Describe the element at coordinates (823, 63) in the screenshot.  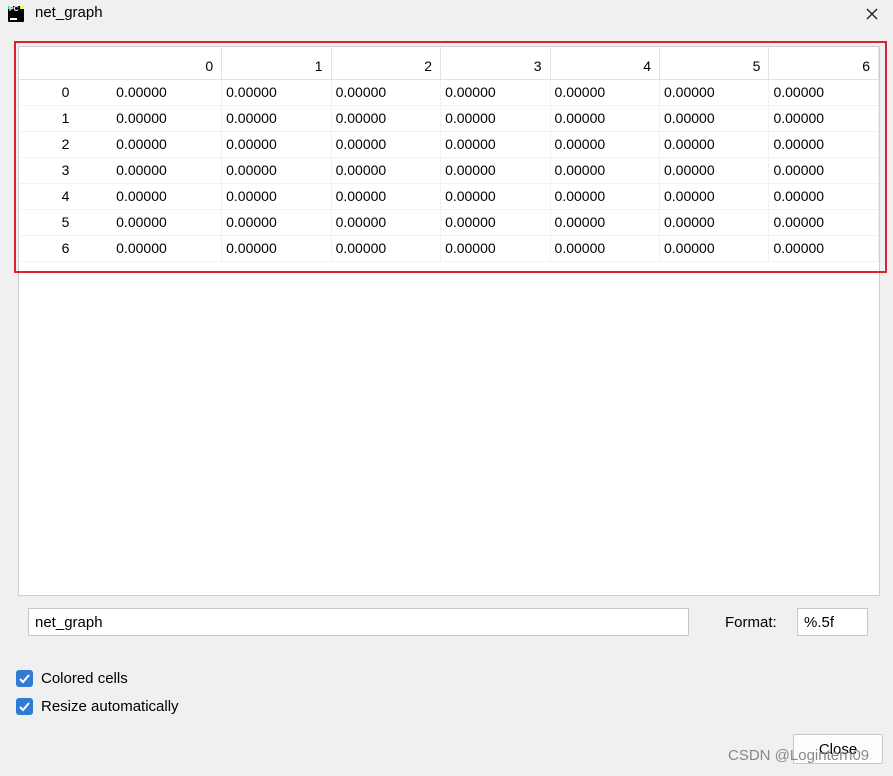
I see `column-header: 6` at that location.